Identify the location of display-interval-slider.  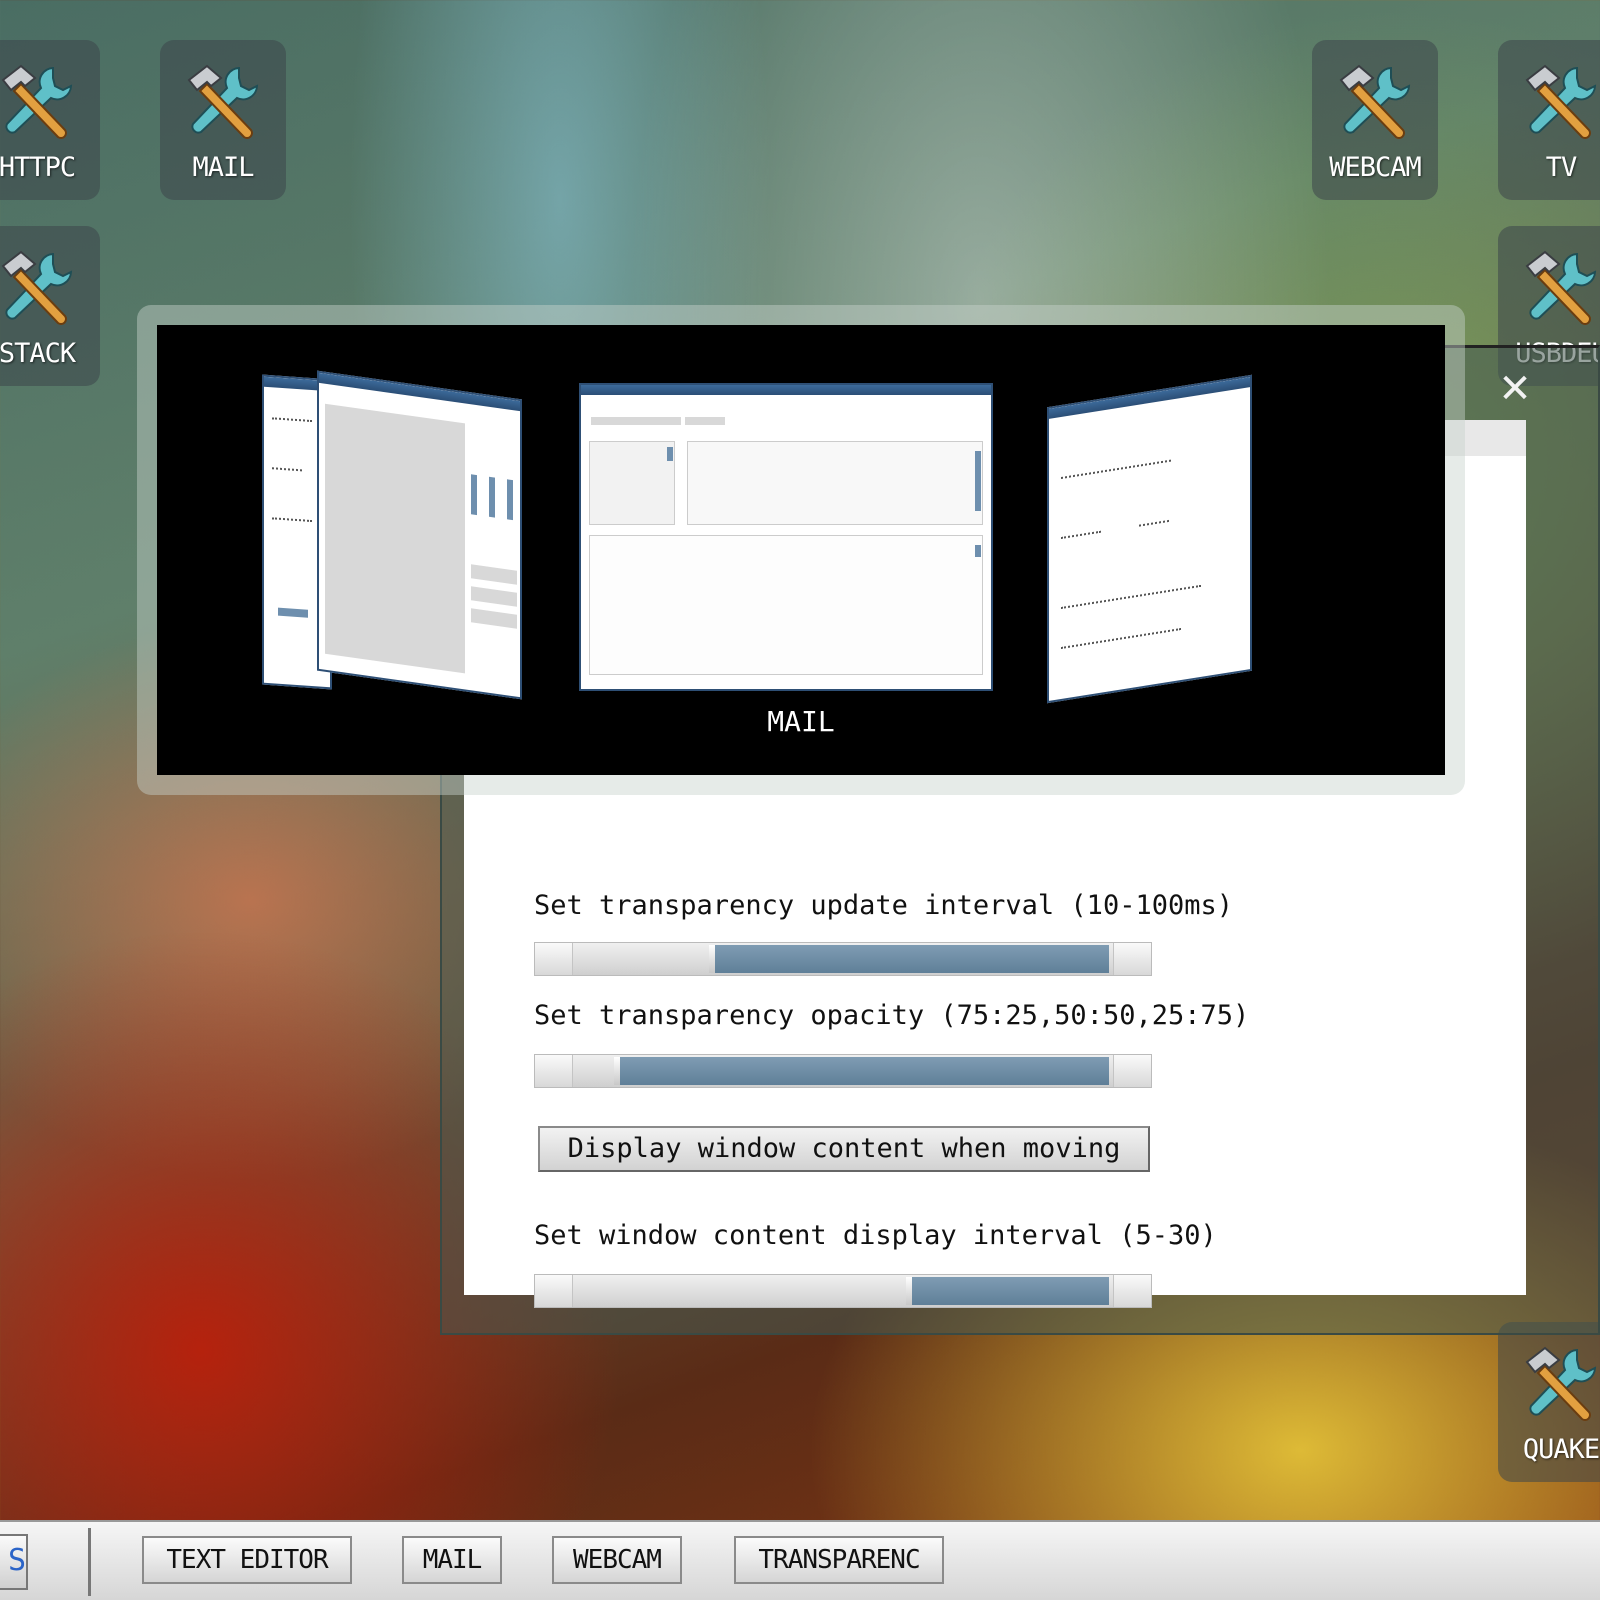
(843, 1291).